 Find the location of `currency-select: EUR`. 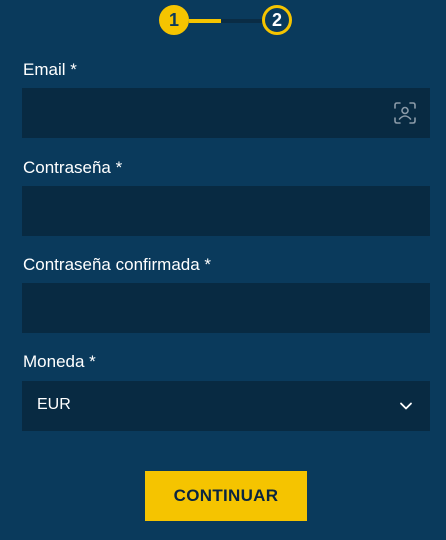

currency-select: EUR is located at coordinates (226, 406).